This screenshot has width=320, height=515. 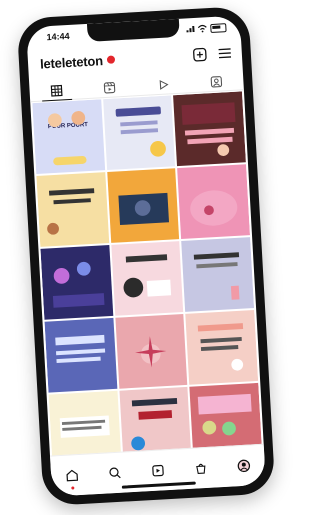 I want to click on home-icon, so click(x=72, y=475).